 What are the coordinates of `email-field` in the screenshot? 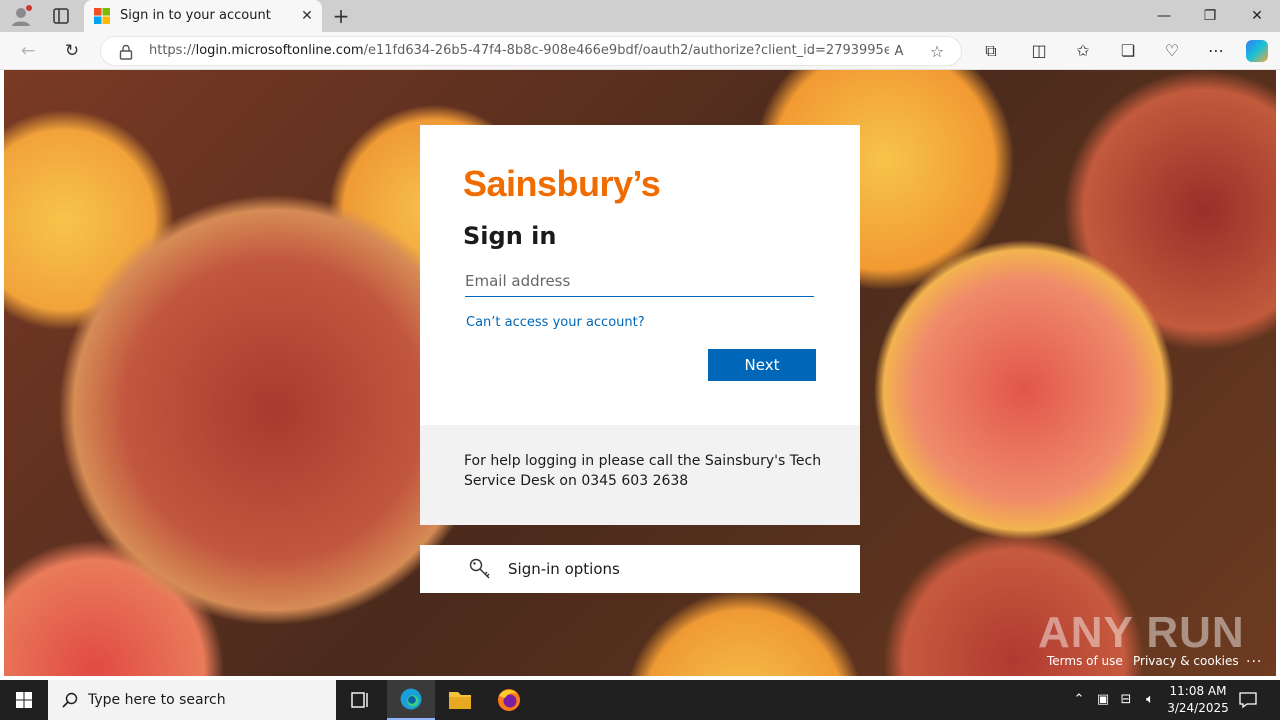 It's located at (639, 281).